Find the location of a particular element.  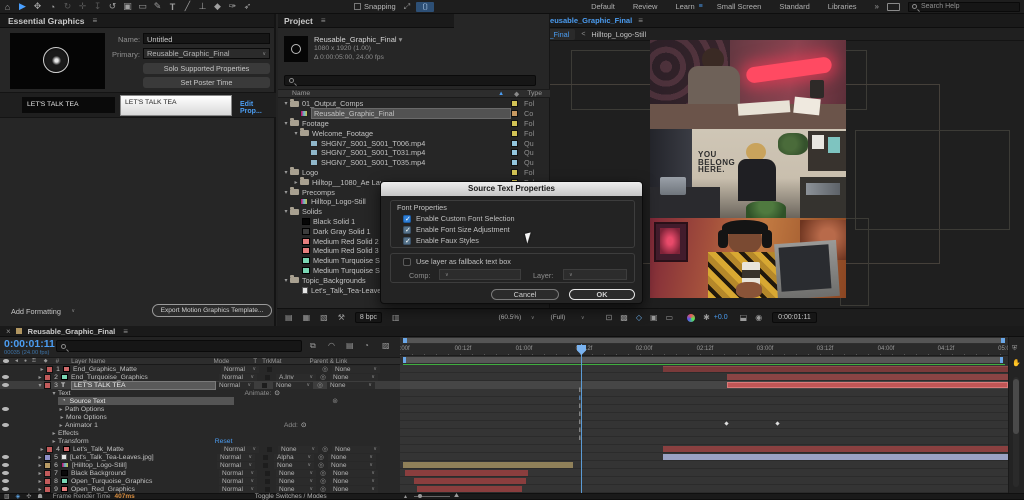

trkmat-dropdown: A.Inv is located at coordinates (296, 377).